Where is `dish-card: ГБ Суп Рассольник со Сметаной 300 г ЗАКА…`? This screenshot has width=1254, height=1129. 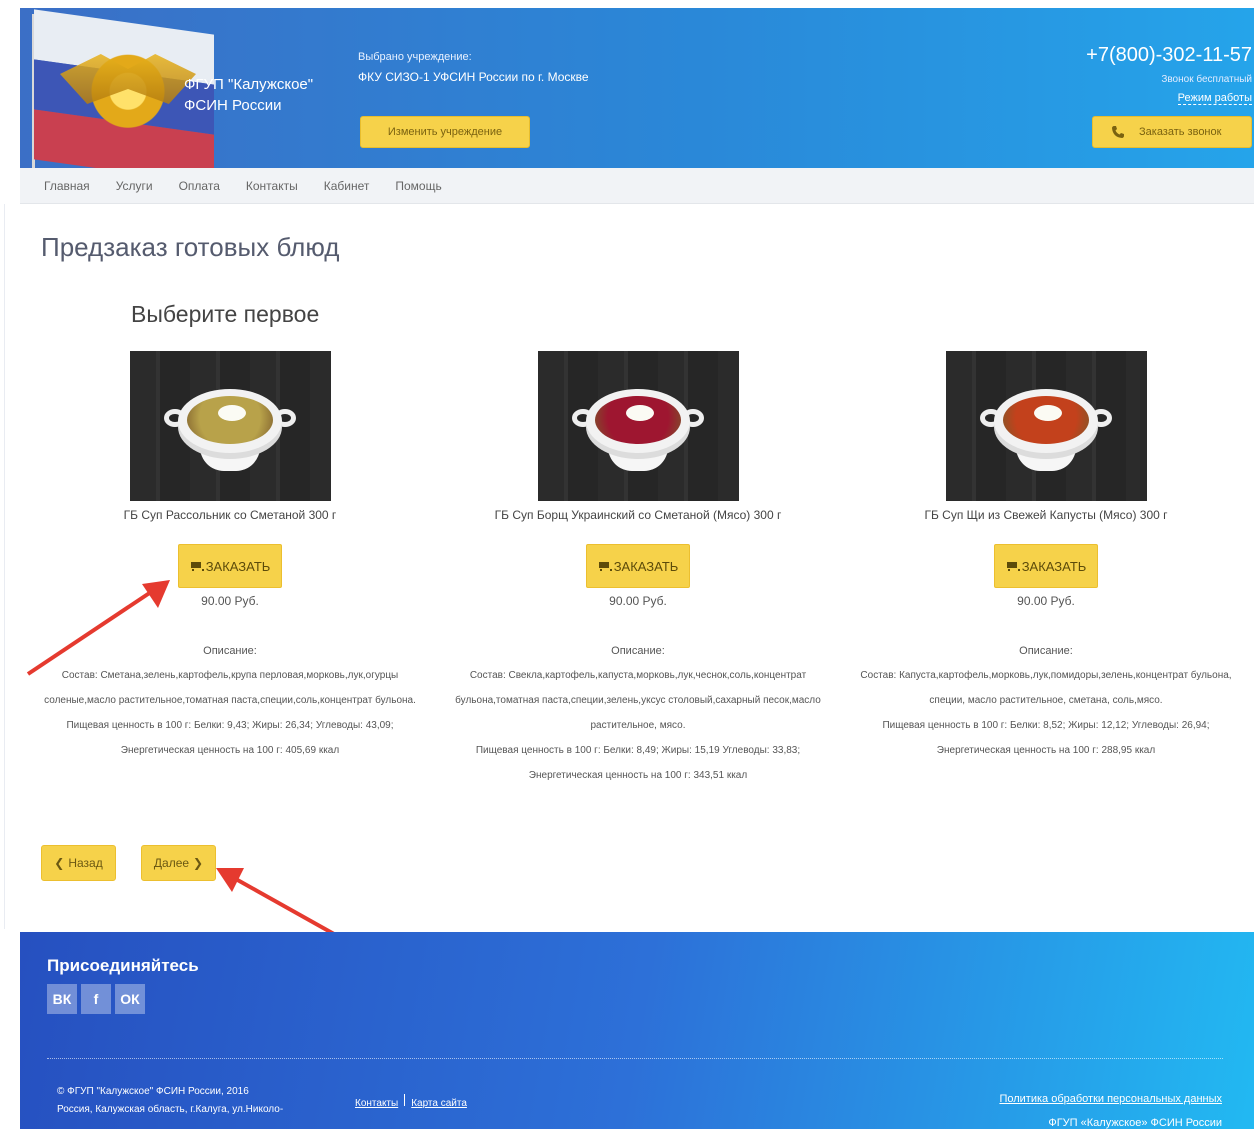
dish-card: ГБ Суп Рассольник со Сметаной 300 г ЗАКА… is located at coordinates (230, 557).